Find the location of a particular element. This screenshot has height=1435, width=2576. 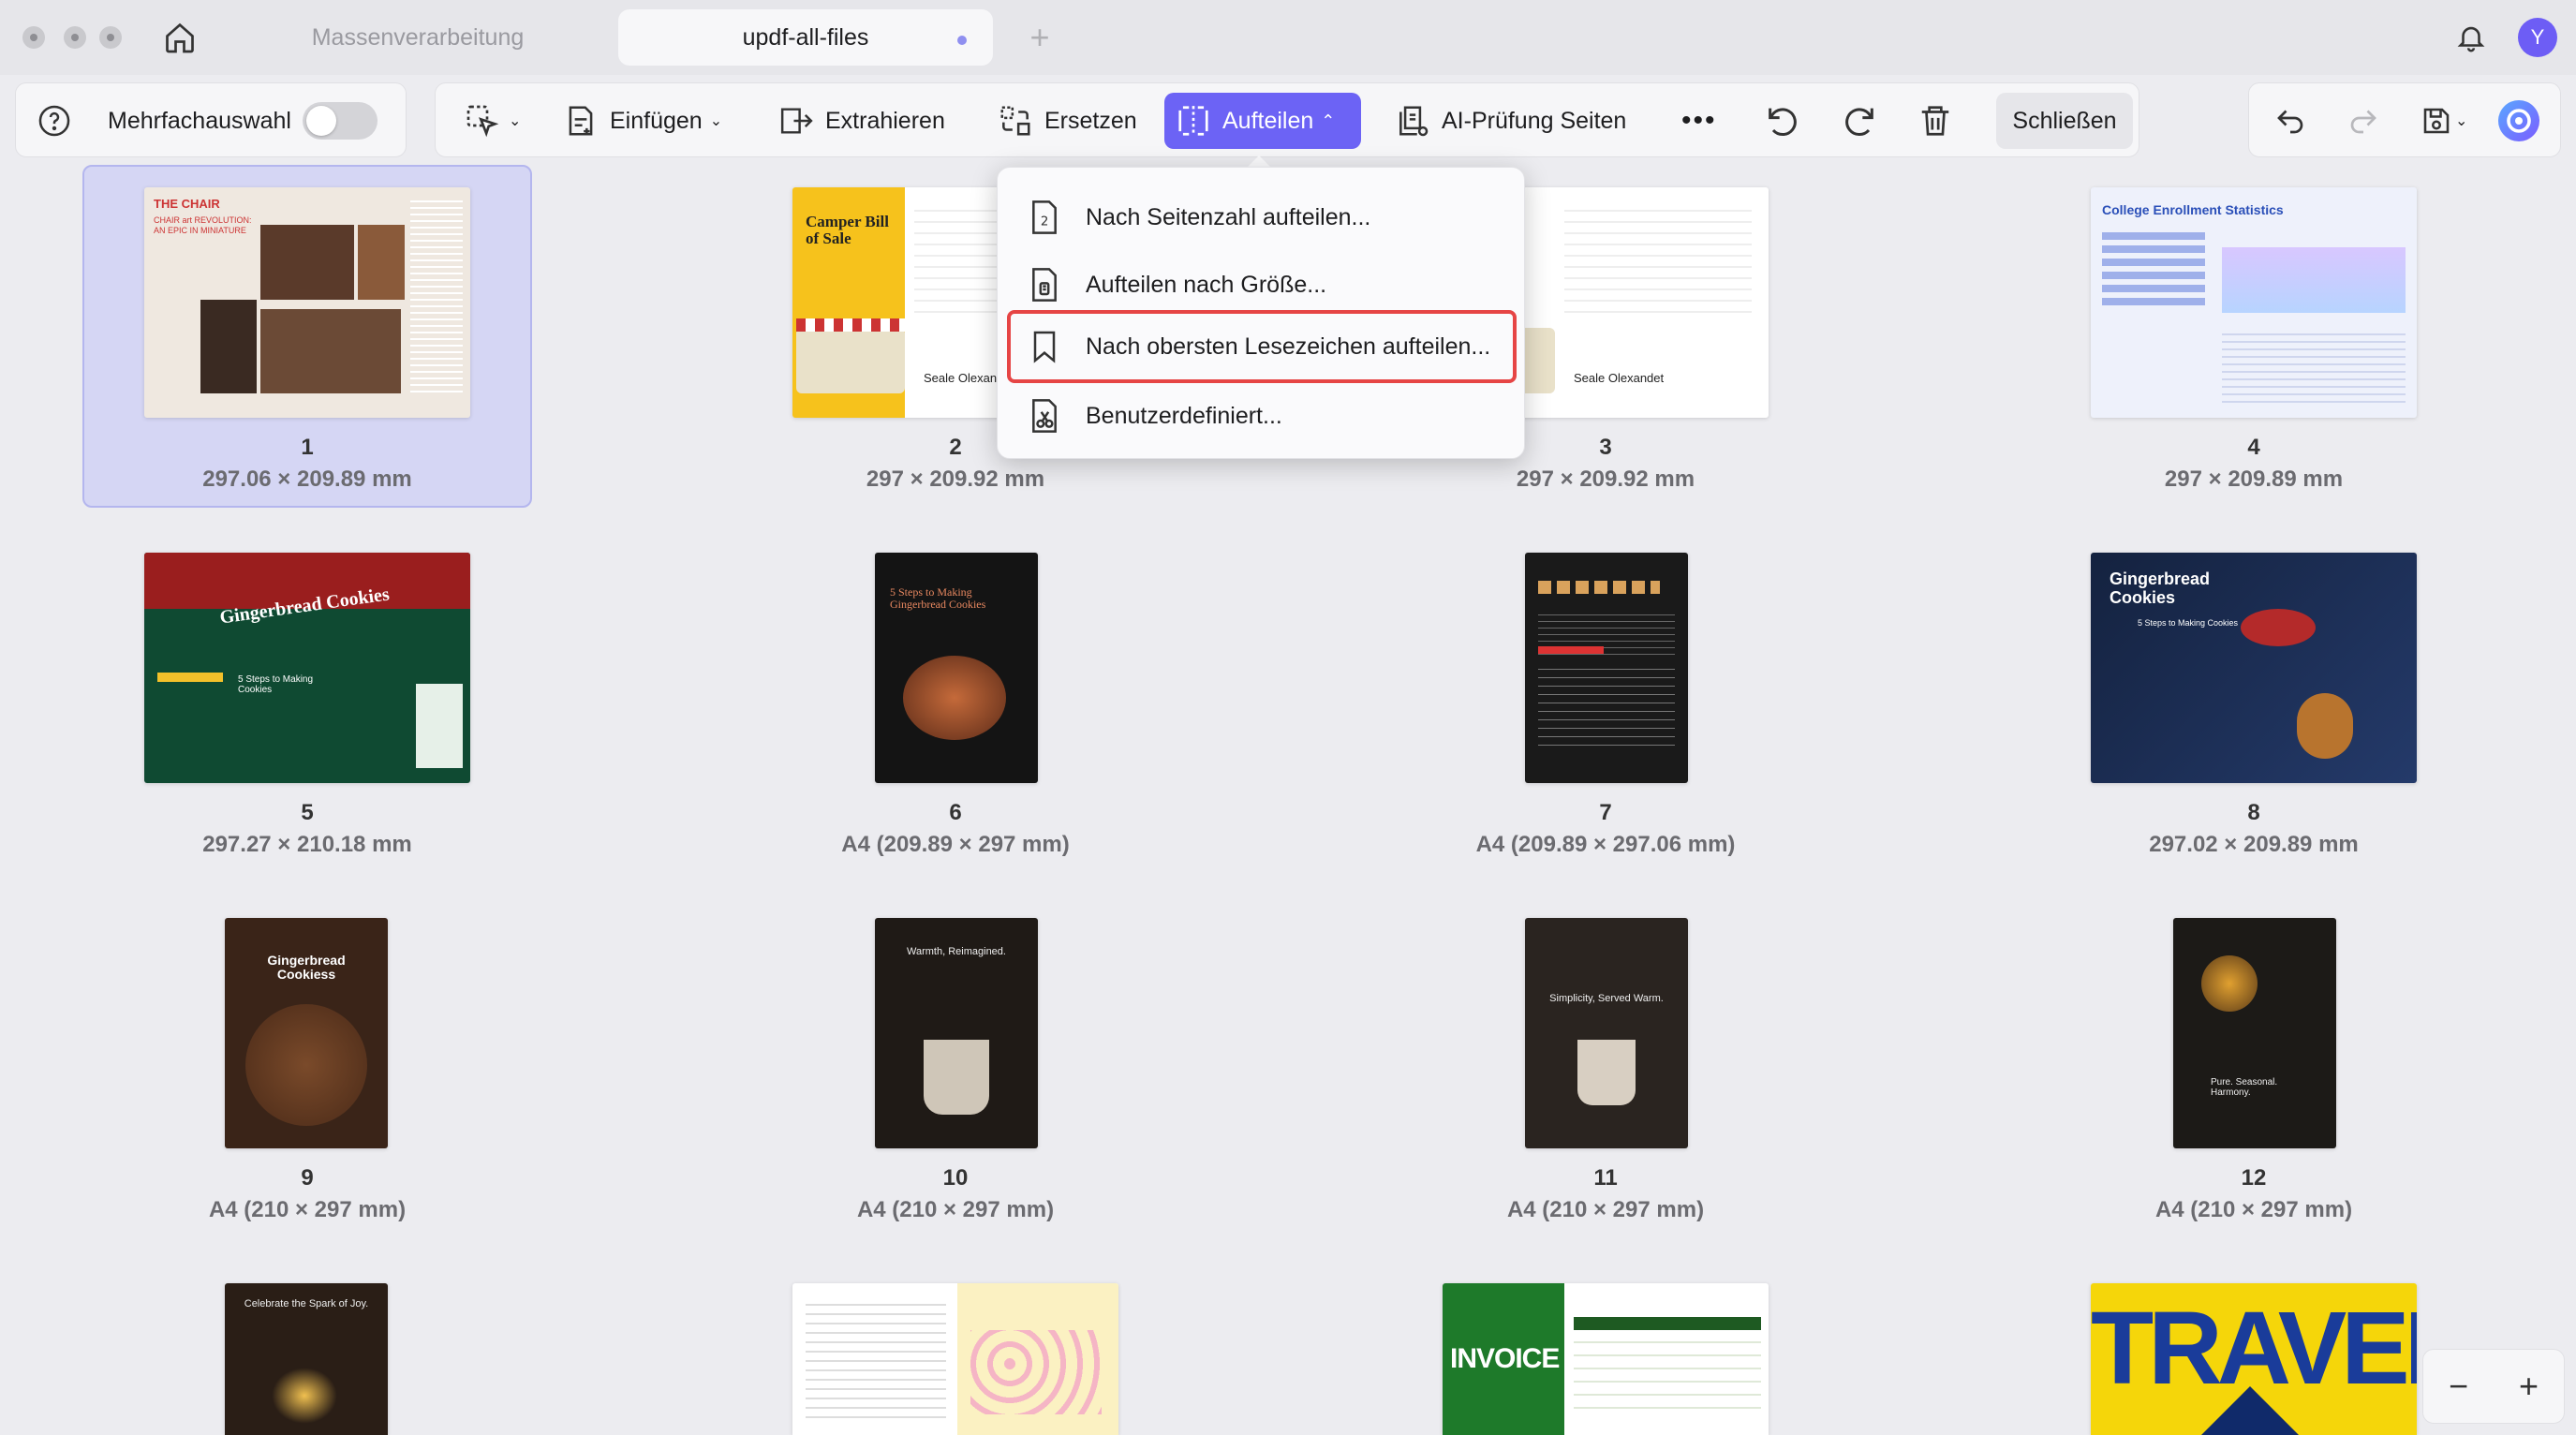

split-label: Aufteilen is located at coordinates (1268, 120).